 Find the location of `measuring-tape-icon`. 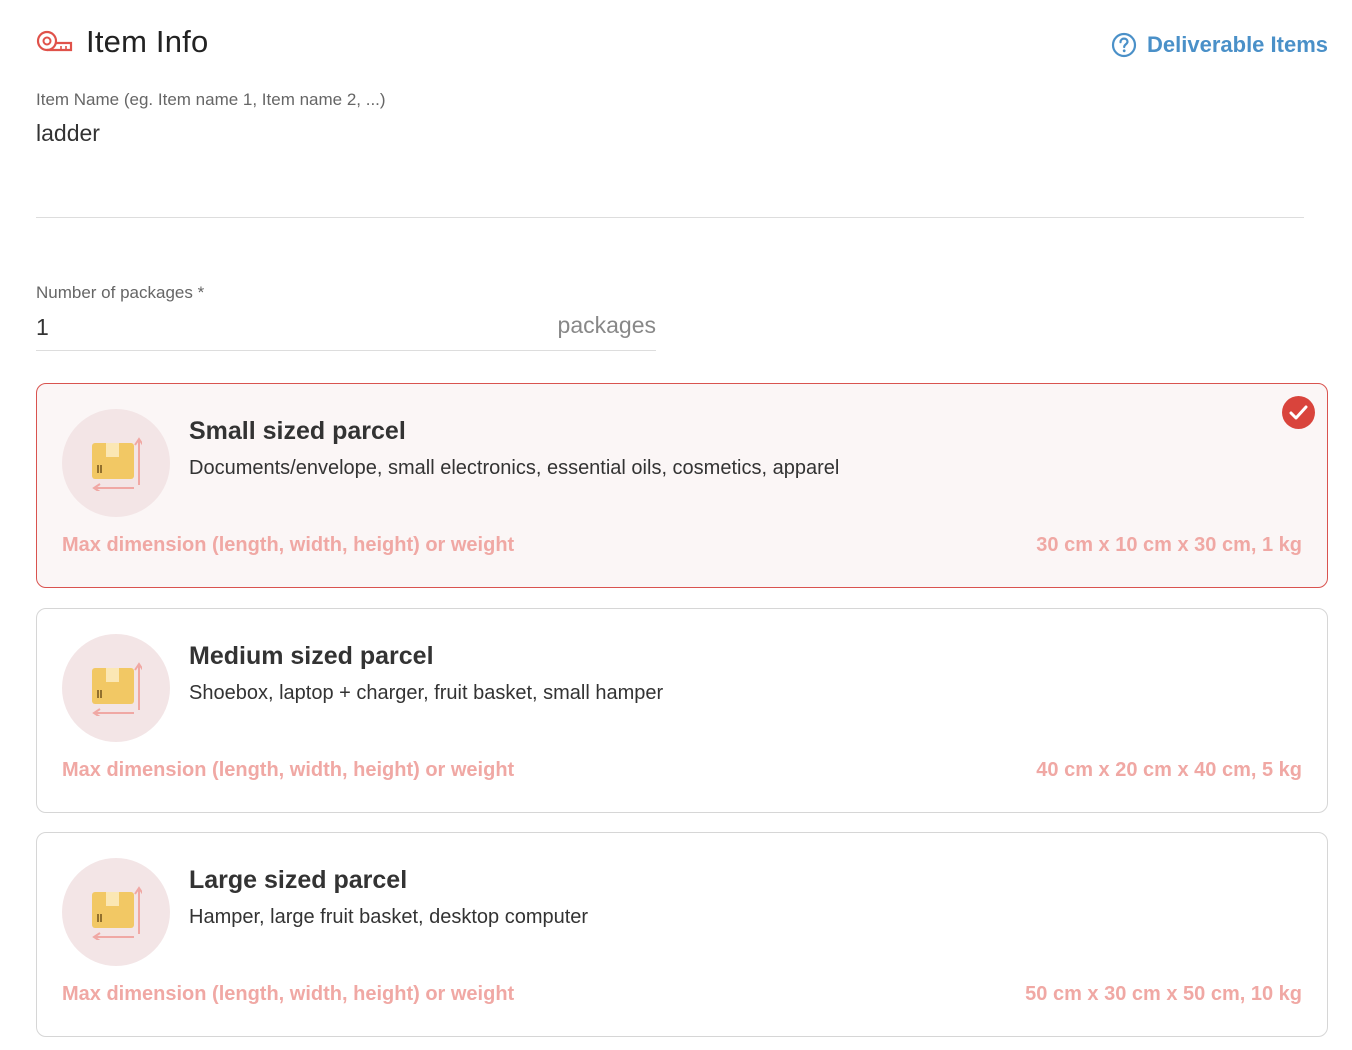

measuring-tape-icon is located at coordinates (55, 42).